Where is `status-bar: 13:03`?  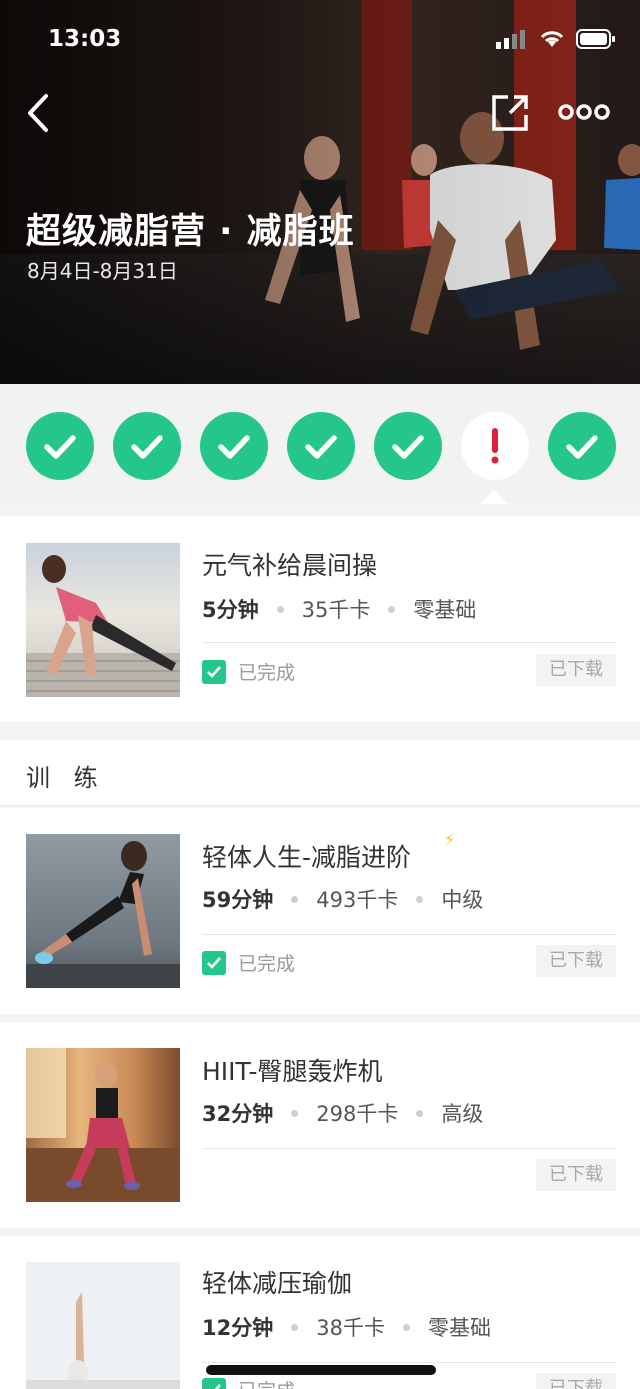
status-bar: 13:03 is located at coordinates (320, 40).